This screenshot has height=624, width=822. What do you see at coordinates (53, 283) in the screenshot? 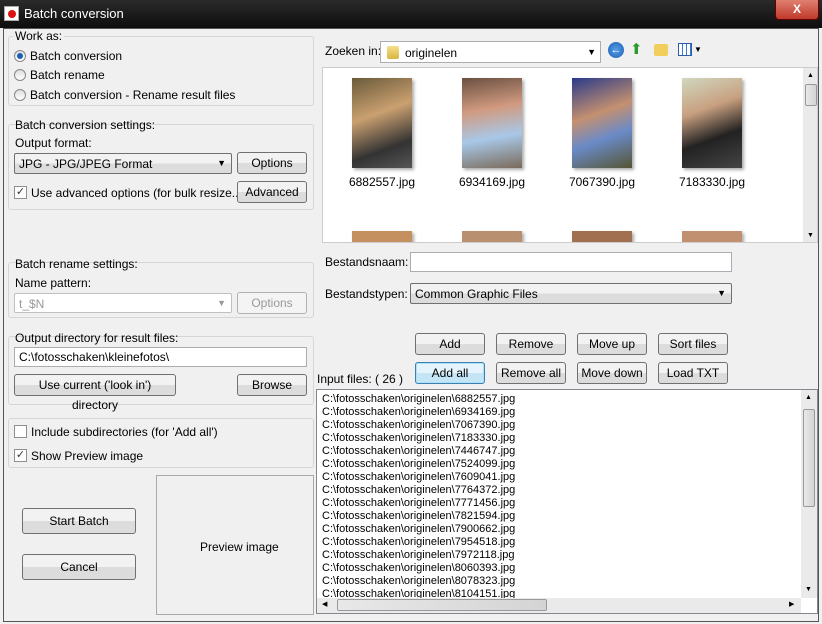
I see `name-pattern-label: Name pattern:` at bounding box center [53, 283].